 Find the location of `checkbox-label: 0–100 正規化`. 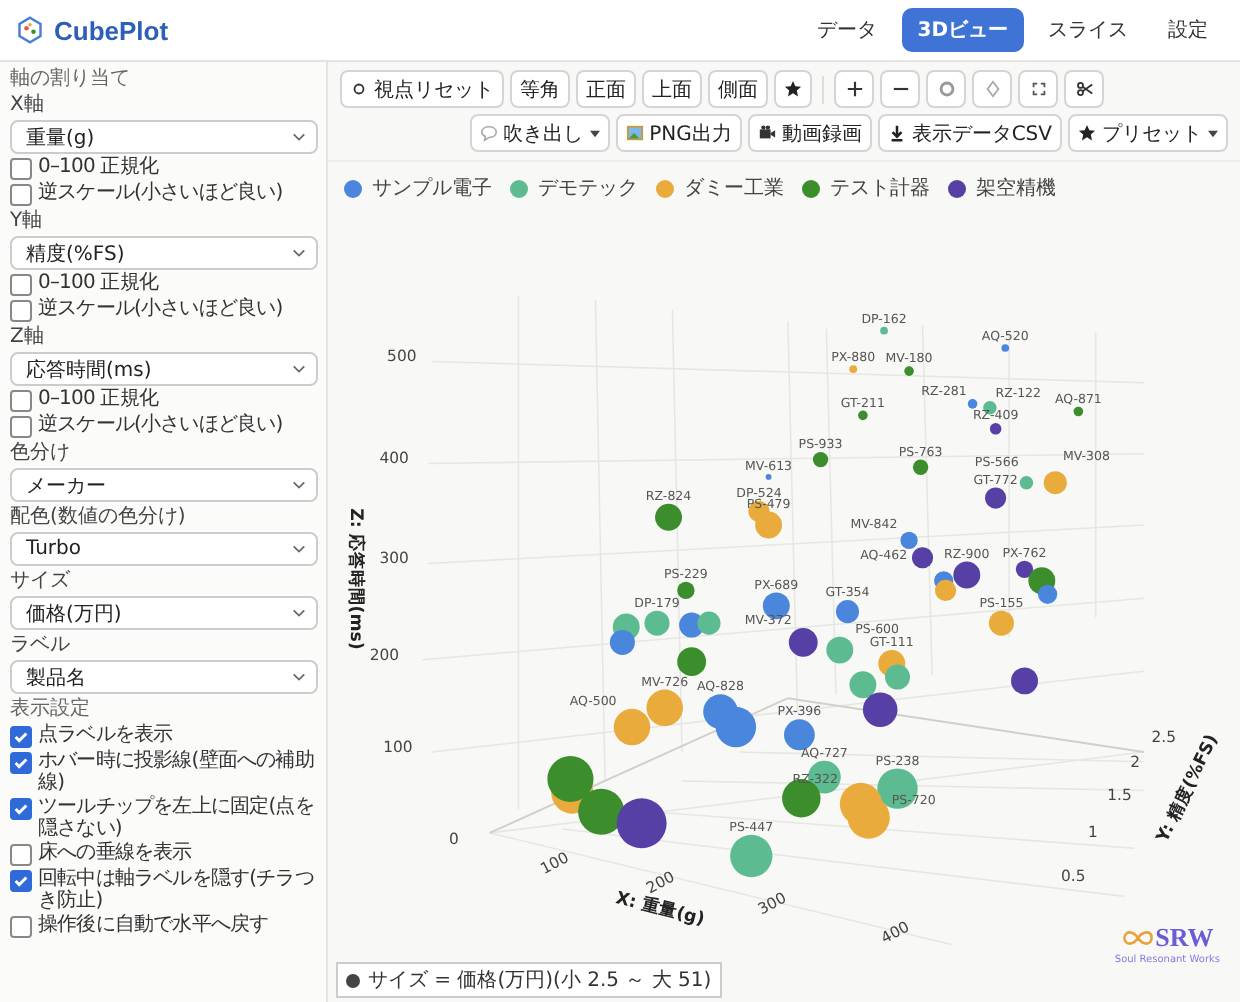

checkbox-label: 0–100 正規化 is located at coordinates (98, 283).